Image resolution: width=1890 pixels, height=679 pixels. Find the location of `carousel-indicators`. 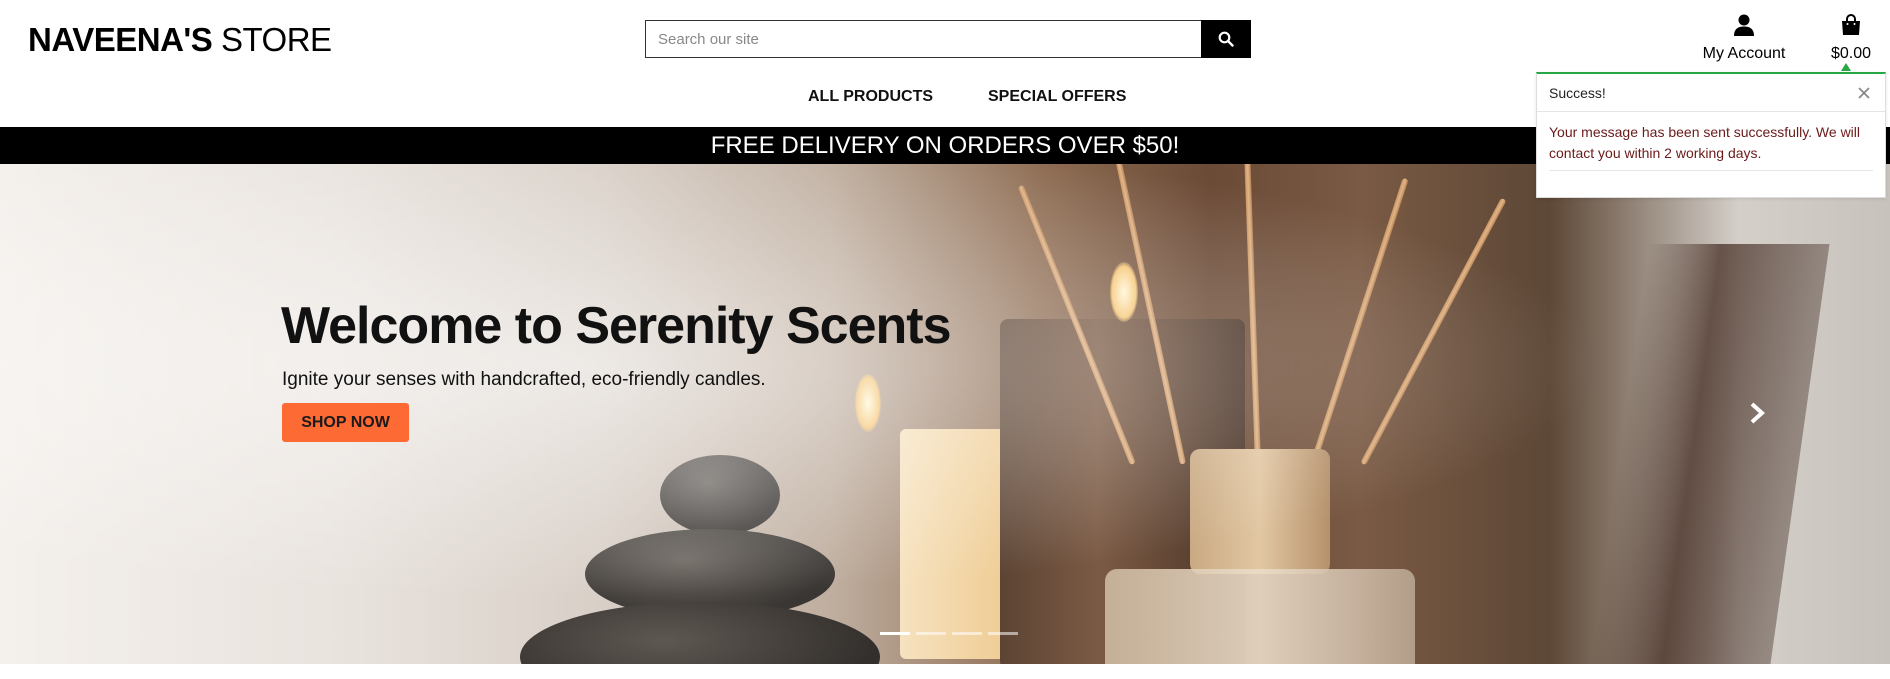

carousel-indicators is located at coordinates (949, 633).